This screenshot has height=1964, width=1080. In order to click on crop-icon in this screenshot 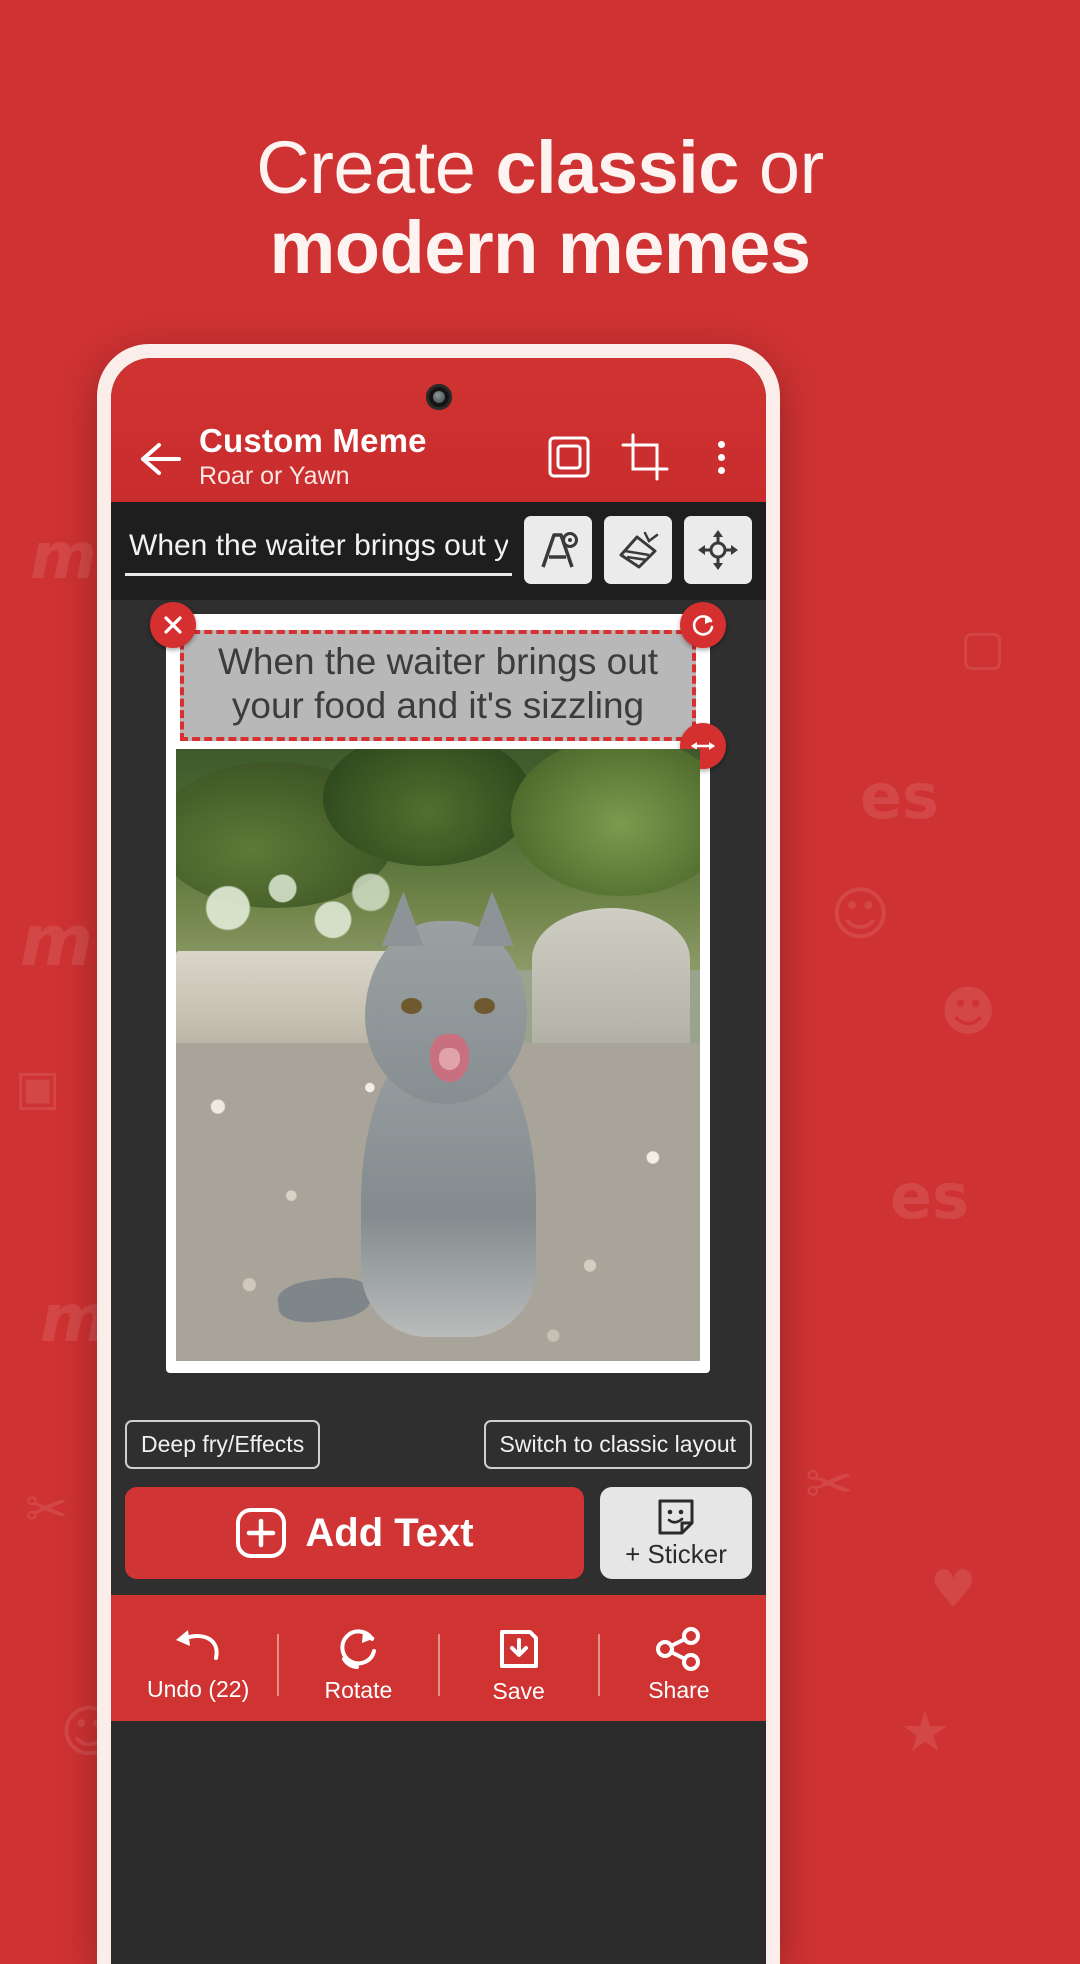, I will do `click(645, 457)`.